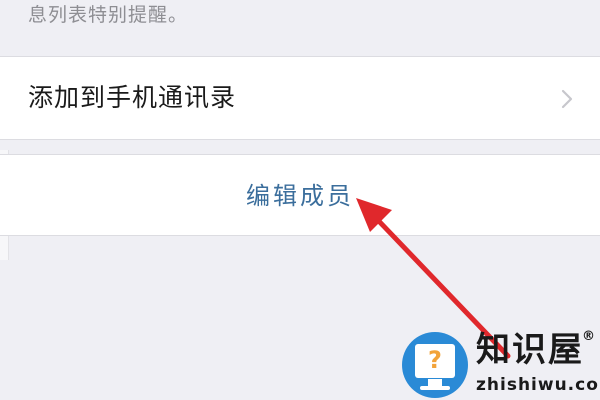 The image size is (600, 400). Describe the element at coordinates (435, 360) in the screenshot. I see `question-mark-glyph: ?` at that location.